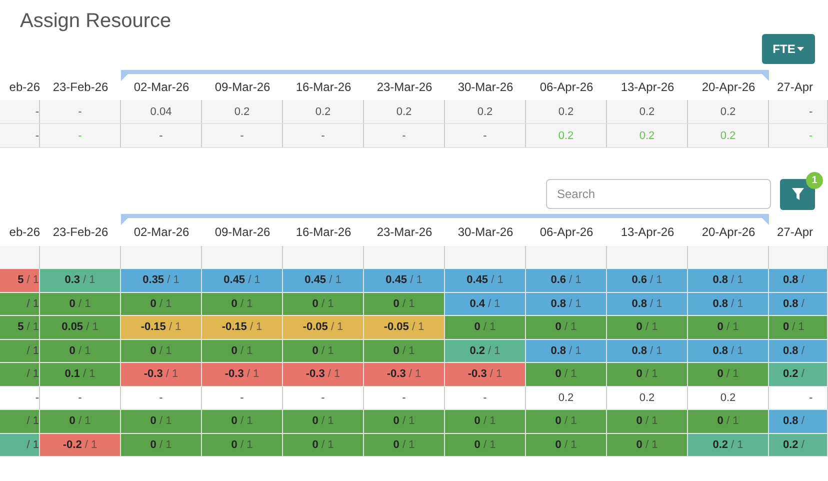 The height and width of the screenshot is (481, 828). I want to click on allocation-cell: 0.1 / 1, so click(80, 374).